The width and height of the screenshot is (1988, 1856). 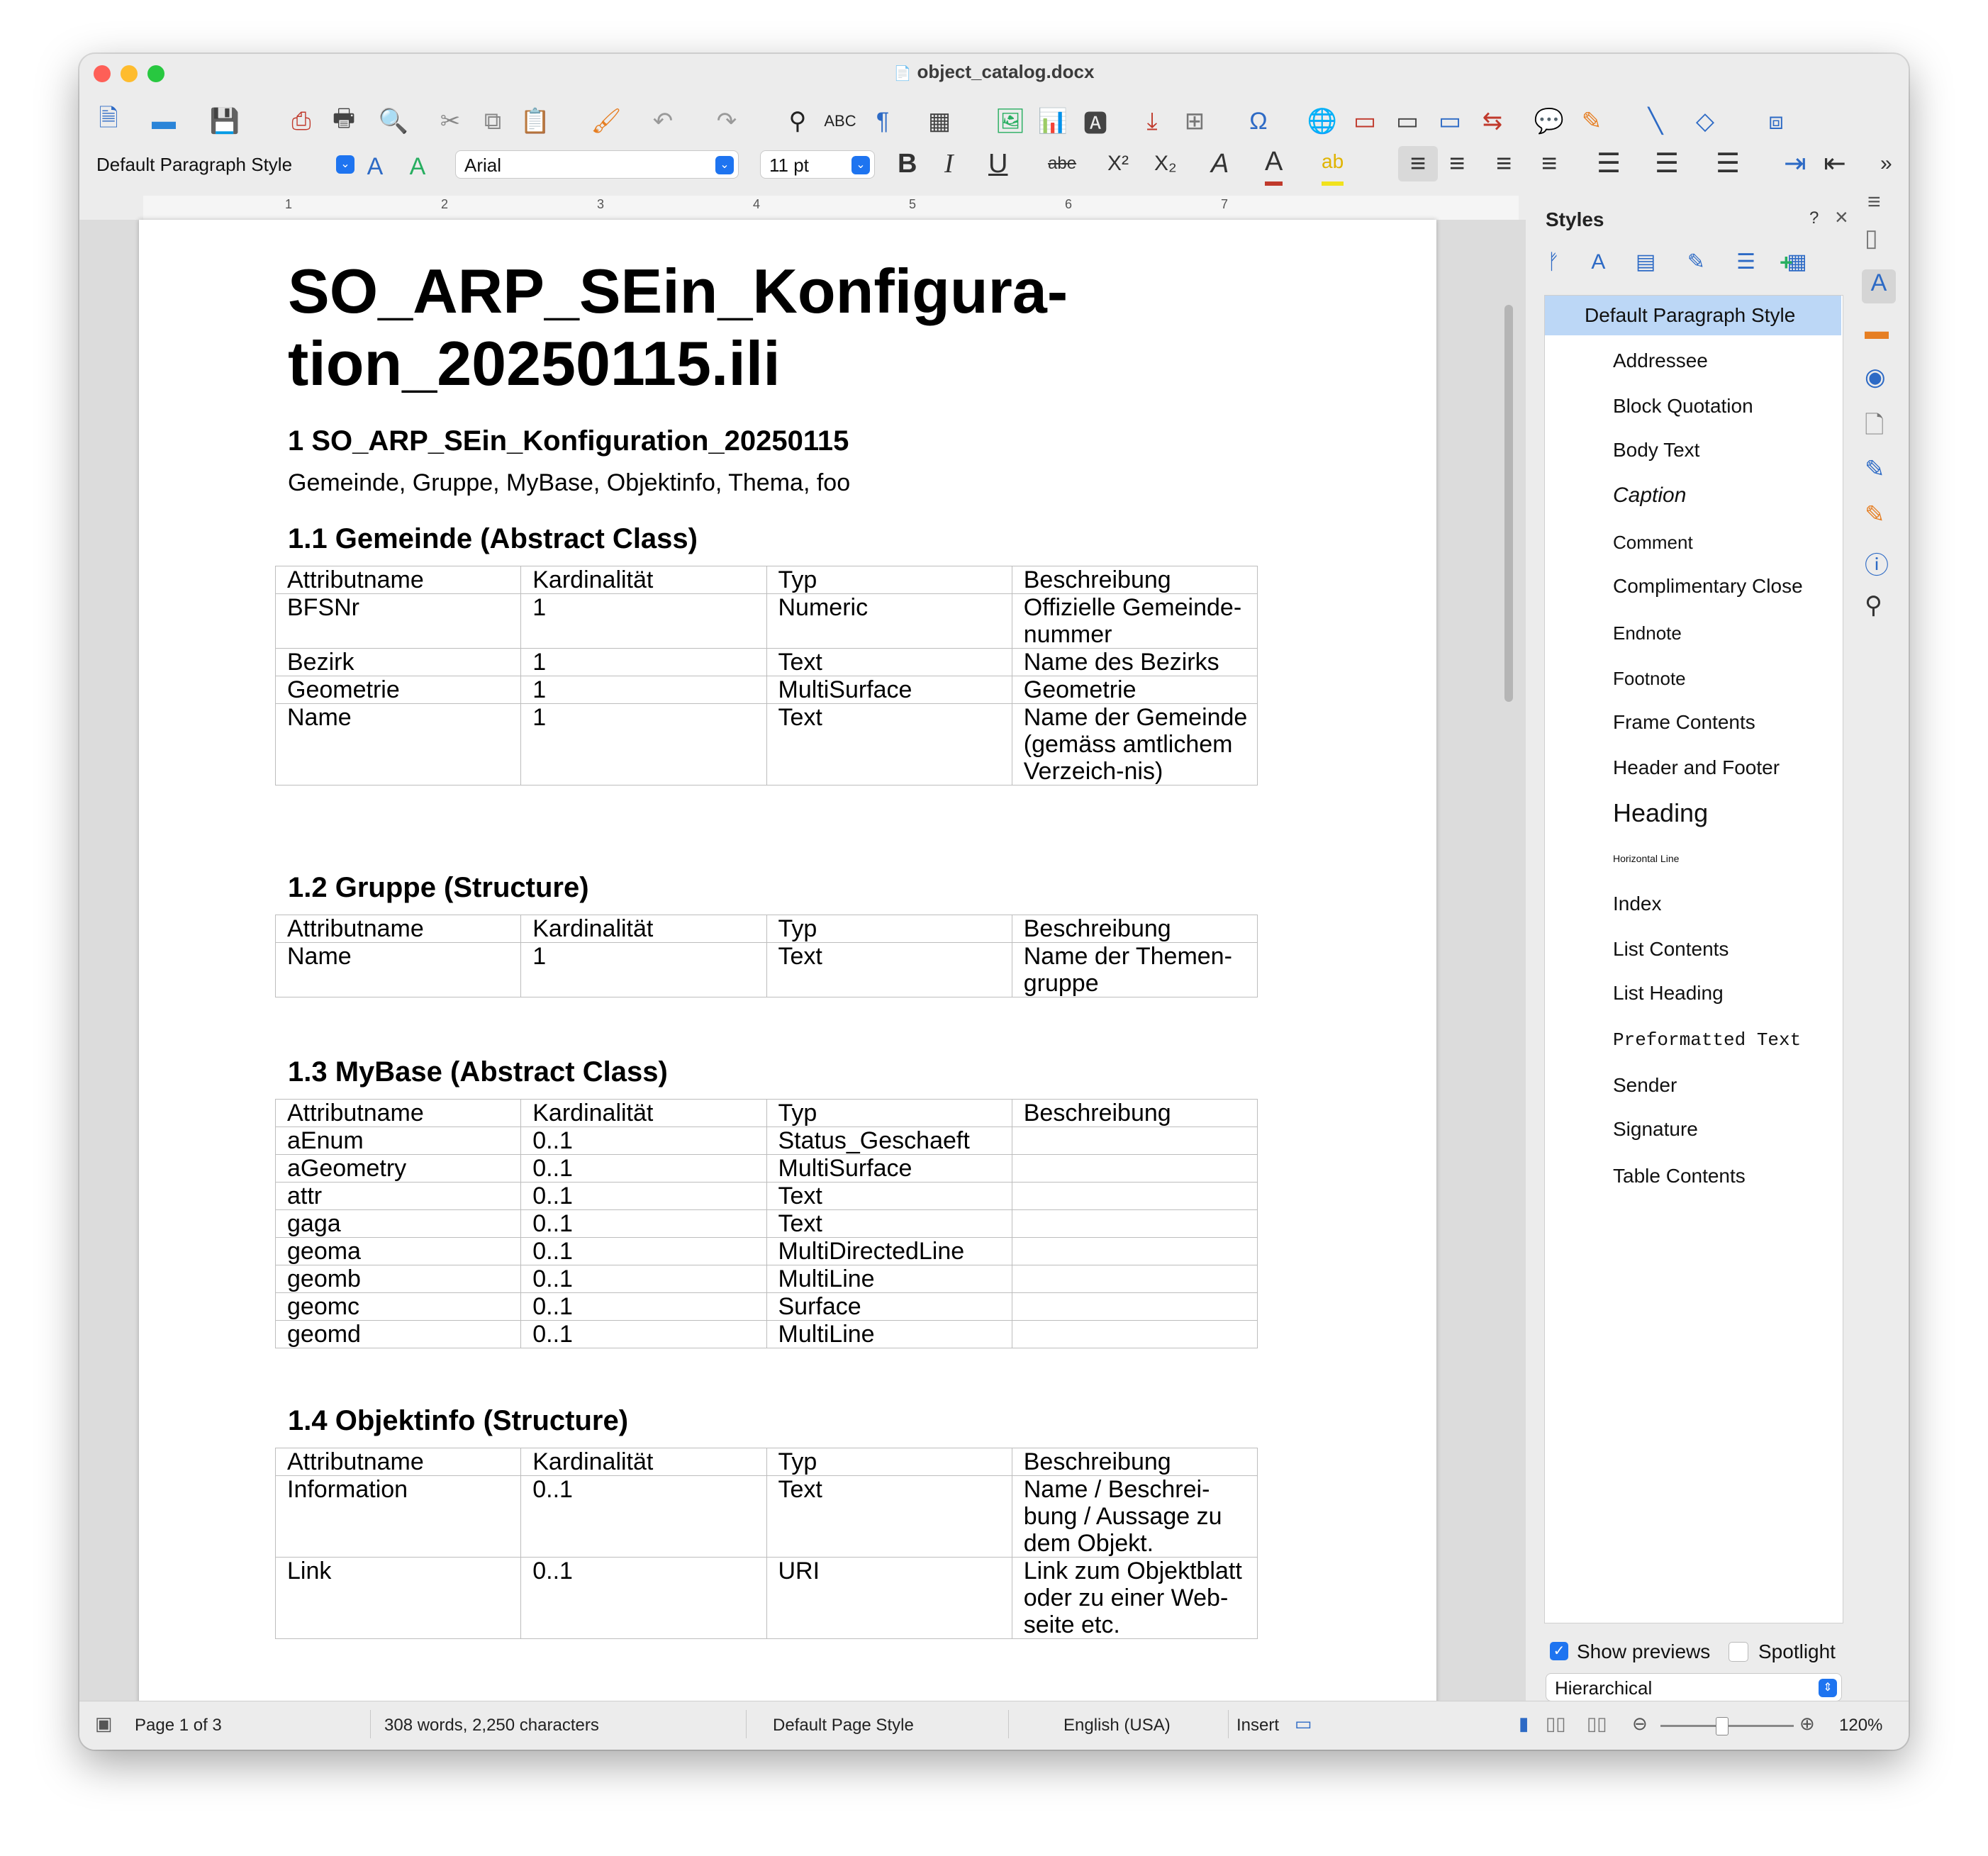 What do you see at coordinates (398, 621) in the screenshot?
I see `table-cell: BFSNr` at bounding box center [398, 621].